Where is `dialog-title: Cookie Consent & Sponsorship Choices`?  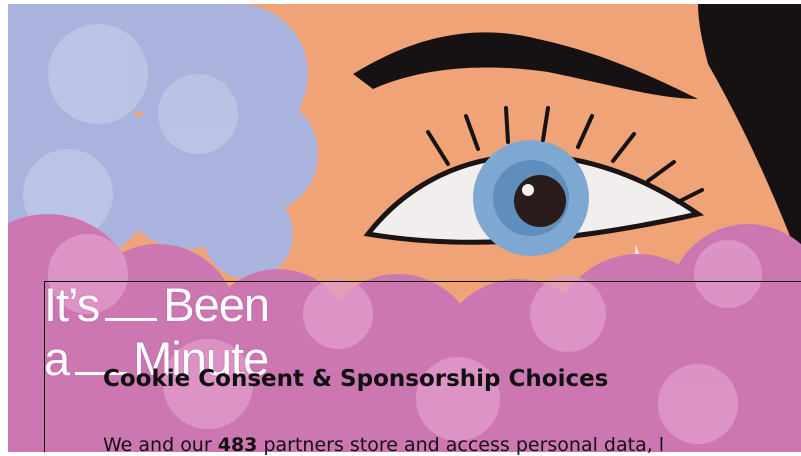 dialog-title: Cookie Consent & Sponsorship Choices is located at coordinates (356, 379).